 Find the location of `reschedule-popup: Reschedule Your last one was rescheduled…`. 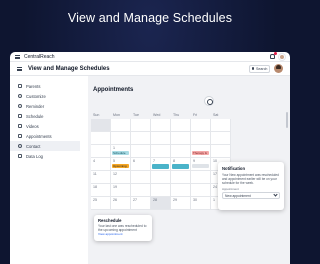

reschedule-popup: Reschedule Your last one was rescheduled… is located at coordinates (123, 228).